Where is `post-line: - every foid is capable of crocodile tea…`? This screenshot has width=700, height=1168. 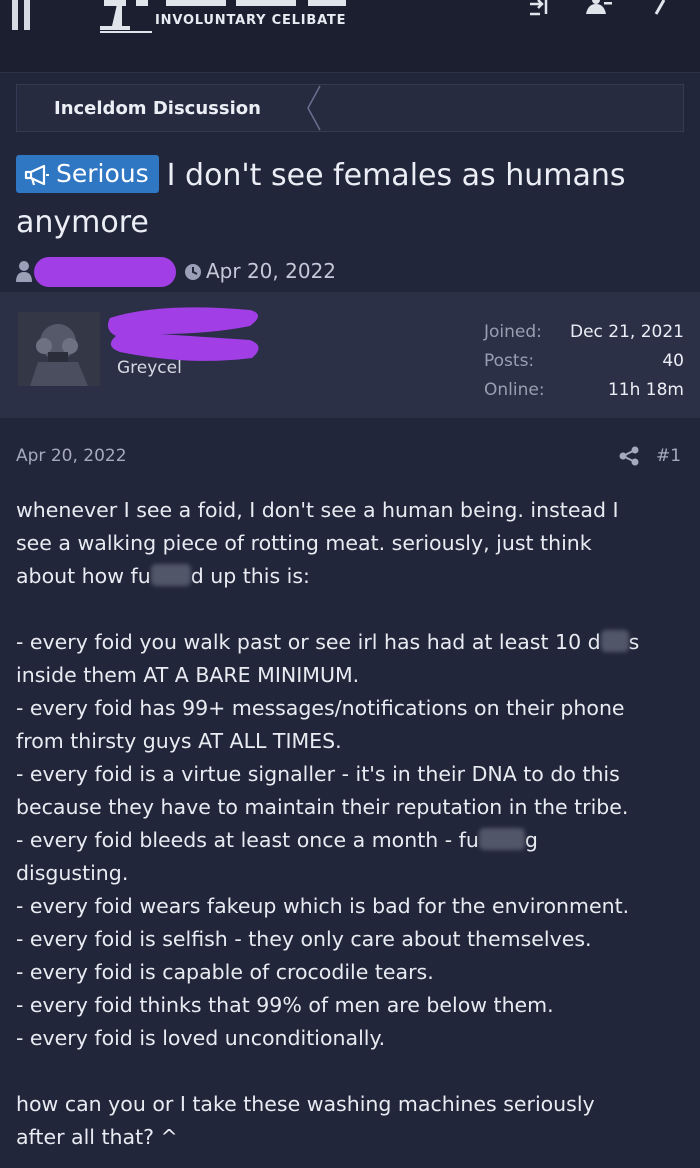 post-line: - every foid is capable of crocodile tea… is located at coordinates (225, 972).